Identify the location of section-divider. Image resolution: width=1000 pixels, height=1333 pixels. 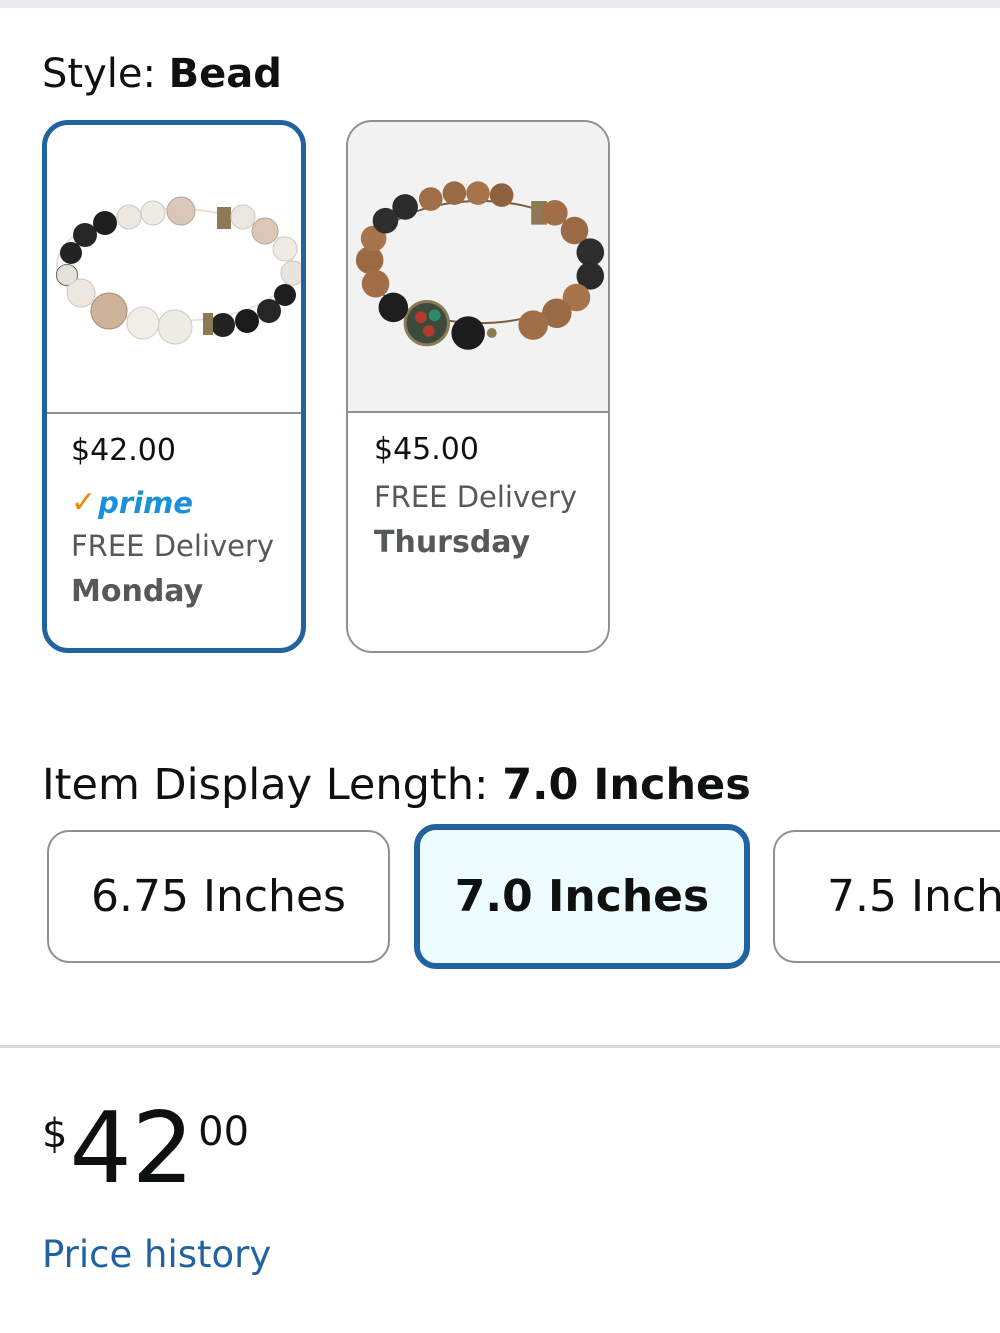
(500, 1046).